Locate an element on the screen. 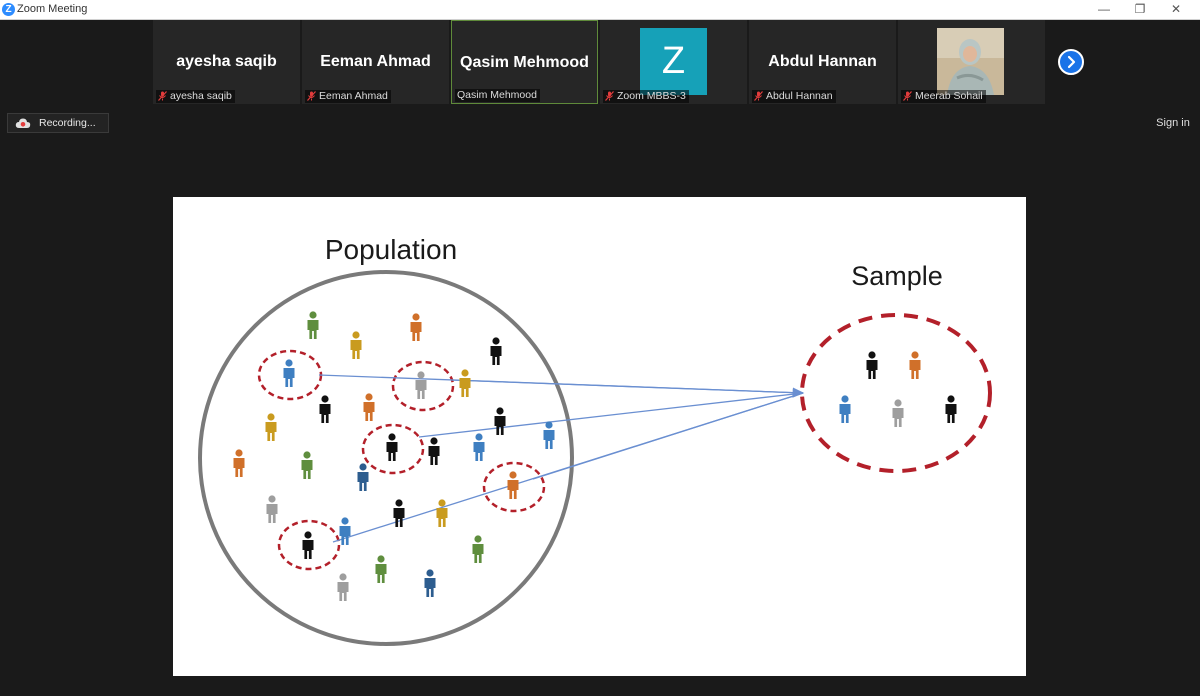 The width and height of the screenshot is (1200, 696). participant-tile-abdul-hannan: Abdul Hannan Abdul Hannan is located at coordinates (822, 62).